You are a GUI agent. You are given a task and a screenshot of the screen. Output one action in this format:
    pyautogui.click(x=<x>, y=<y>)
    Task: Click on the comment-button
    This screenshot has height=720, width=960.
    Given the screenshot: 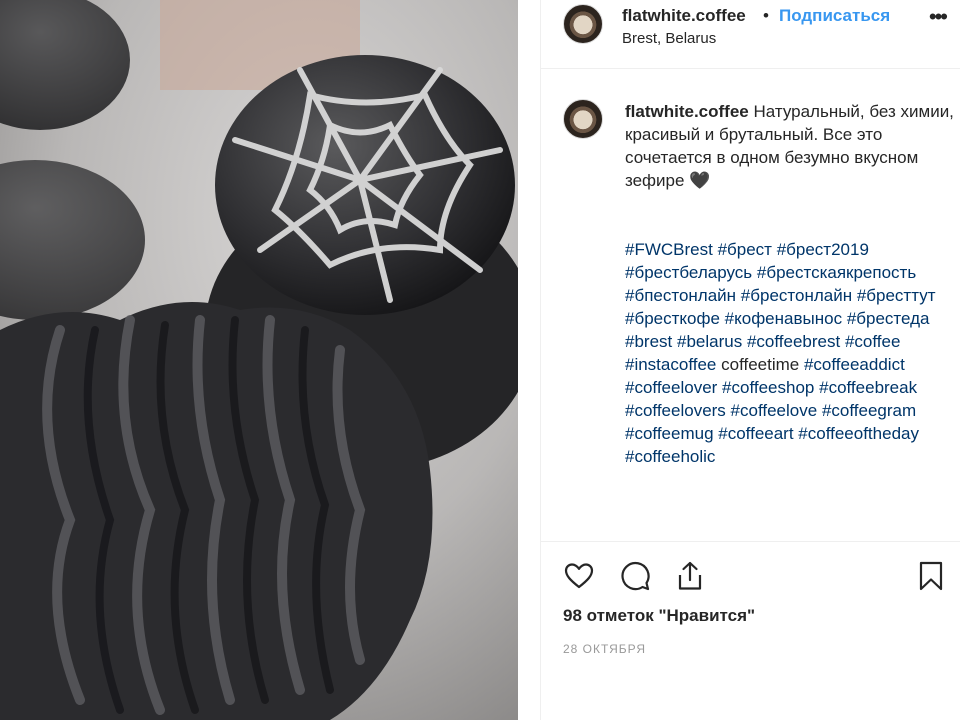 What is the action you would take?
    pyautogui.click(x=635, y=576)
    